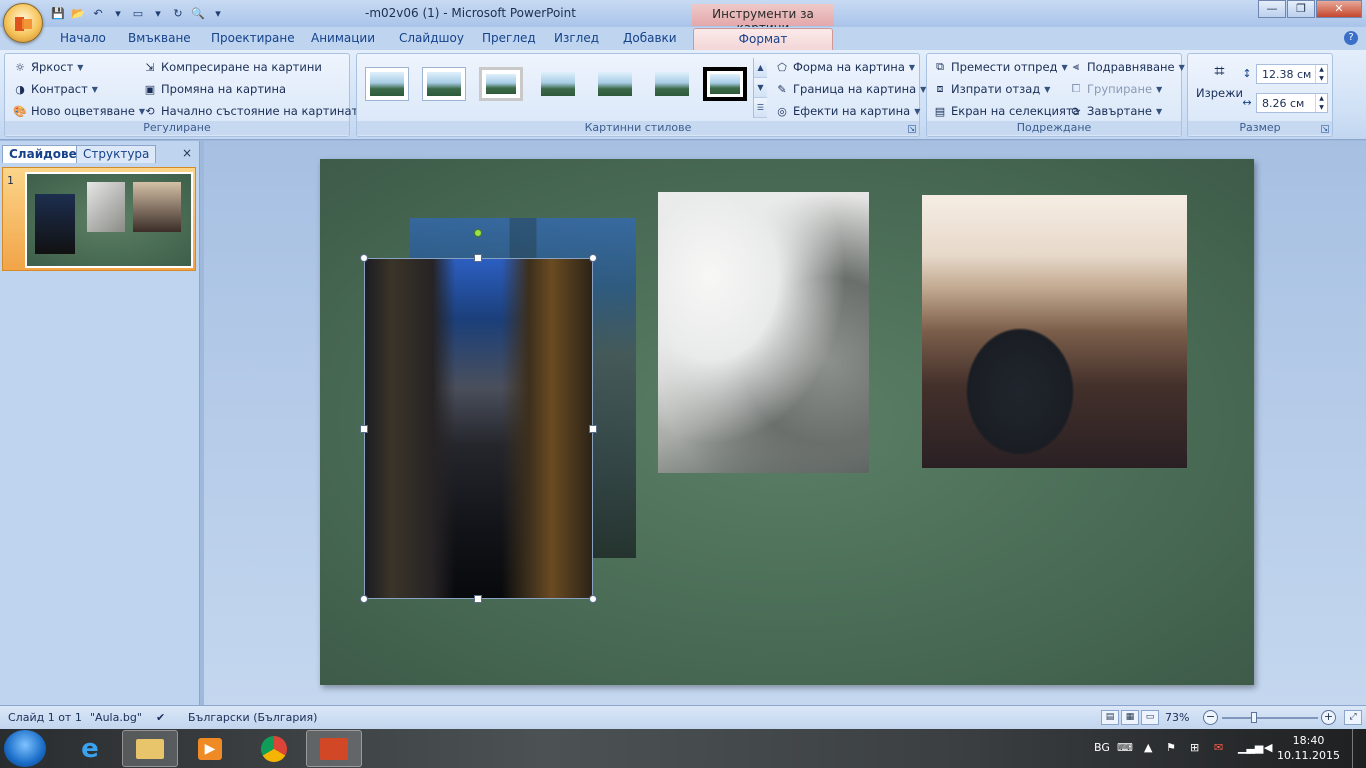 This screenshot has height=768, width=1366. I want to click on undo-icon: ↶, so click(98, 13).